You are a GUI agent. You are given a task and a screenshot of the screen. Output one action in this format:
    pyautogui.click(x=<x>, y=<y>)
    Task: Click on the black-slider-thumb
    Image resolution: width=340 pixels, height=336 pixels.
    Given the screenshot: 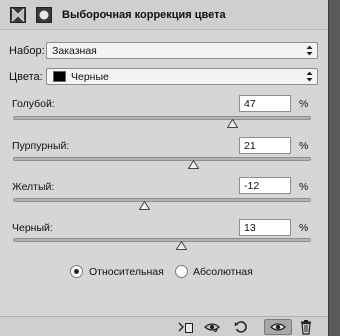 What is the action you would take?
    pyautogui.click(x=181, y=245)
    